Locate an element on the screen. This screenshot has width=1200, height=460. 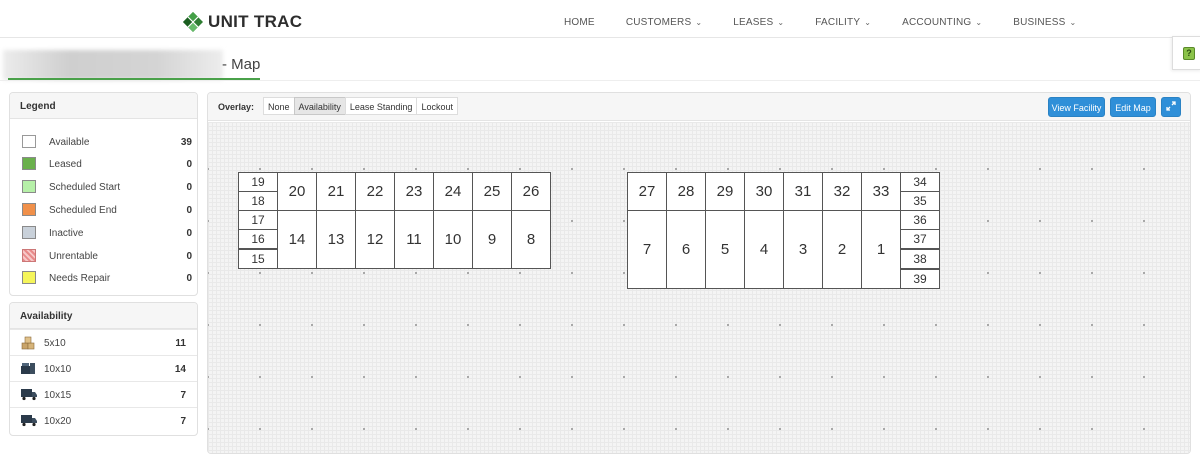
boxes-icon is located at coordinates (28, 342).